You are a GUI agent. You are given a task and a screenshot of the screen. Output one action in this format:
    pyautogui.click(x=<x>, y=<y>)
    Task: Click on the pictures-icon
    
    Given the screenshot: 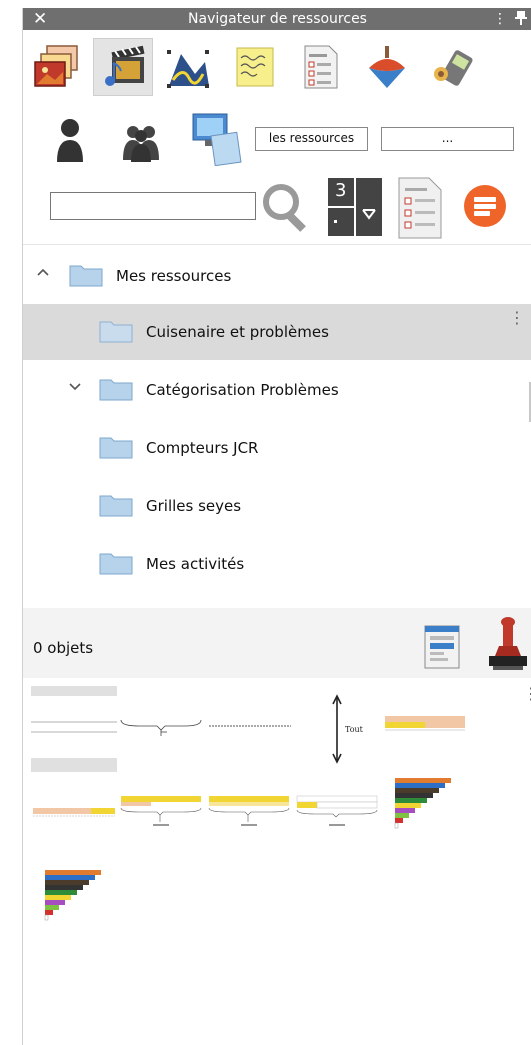 What is the action you would take?
    pyautogui.click(x=56, y=66)
    